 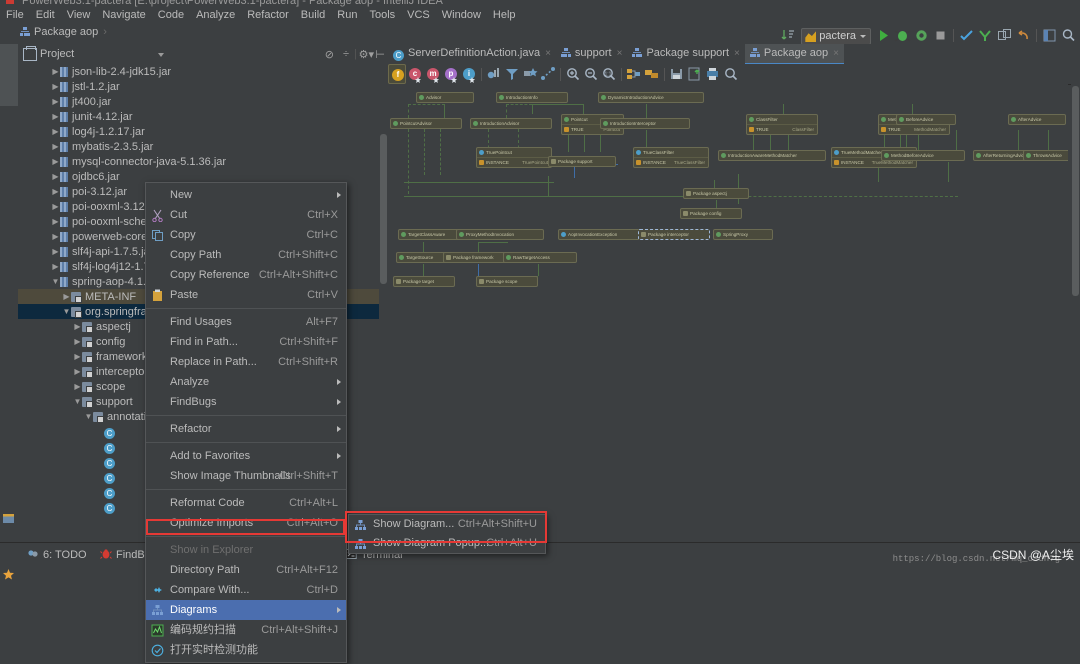 I want to click on filter-icon, so click(x=512, y=74).